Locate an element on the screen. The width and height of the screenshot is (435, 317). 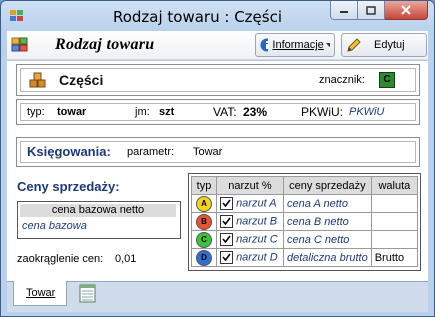
col-type: typ is located at coordinates (204, 185).